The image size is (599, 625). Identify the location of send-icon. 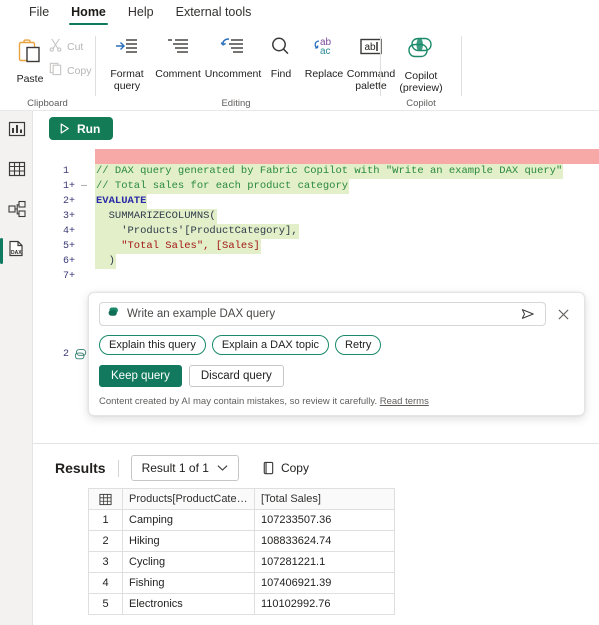
(528, 314).